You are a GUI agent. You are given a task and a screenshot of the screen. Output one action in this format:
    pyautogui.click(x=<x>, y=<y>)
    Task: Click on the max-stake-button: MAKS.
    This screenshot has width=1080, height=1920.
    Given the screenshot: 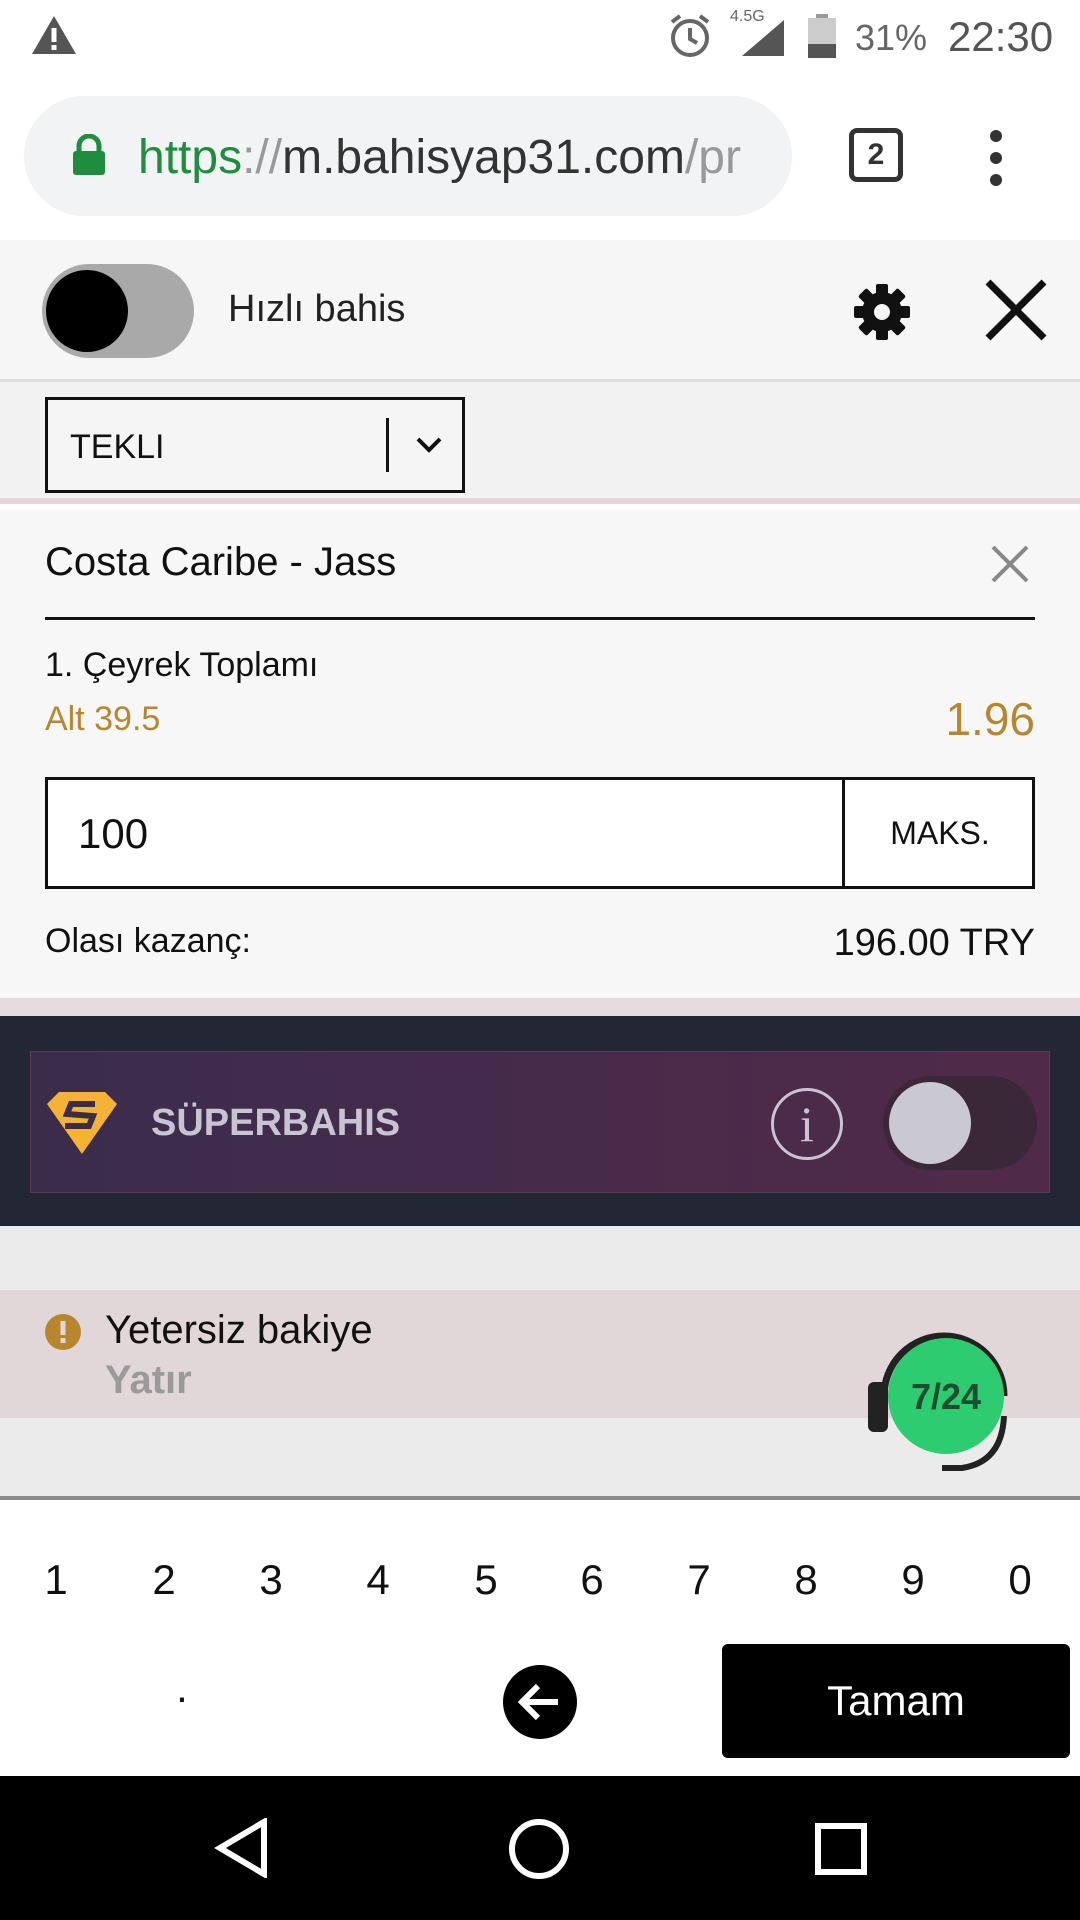 What is the action you would take?
    pyautogui.click(x=940, y=833)
    